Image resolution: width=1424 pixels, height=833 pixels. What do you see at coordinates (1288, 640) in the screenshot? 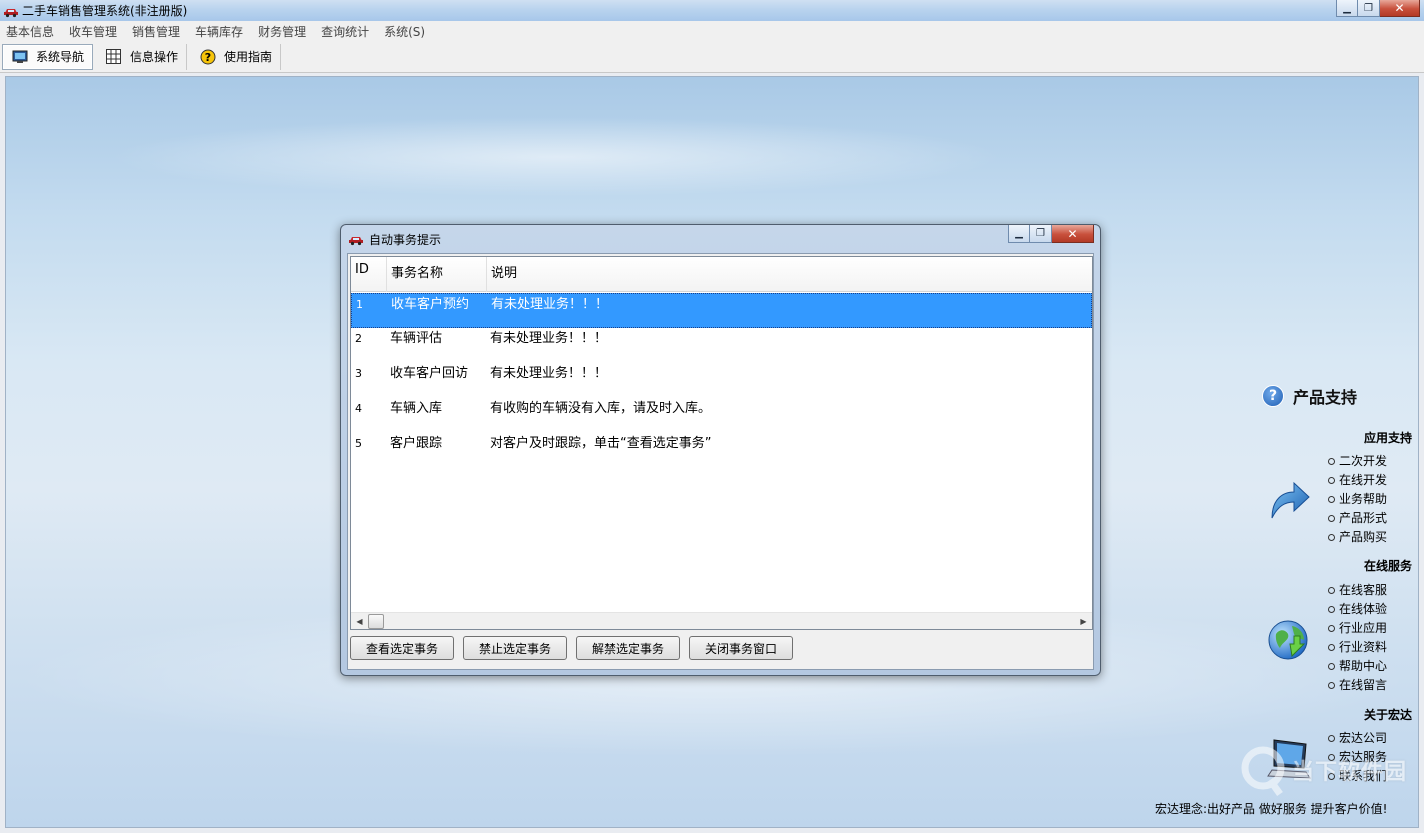
I see `globe-icon` at bounding box center [1288, 640].